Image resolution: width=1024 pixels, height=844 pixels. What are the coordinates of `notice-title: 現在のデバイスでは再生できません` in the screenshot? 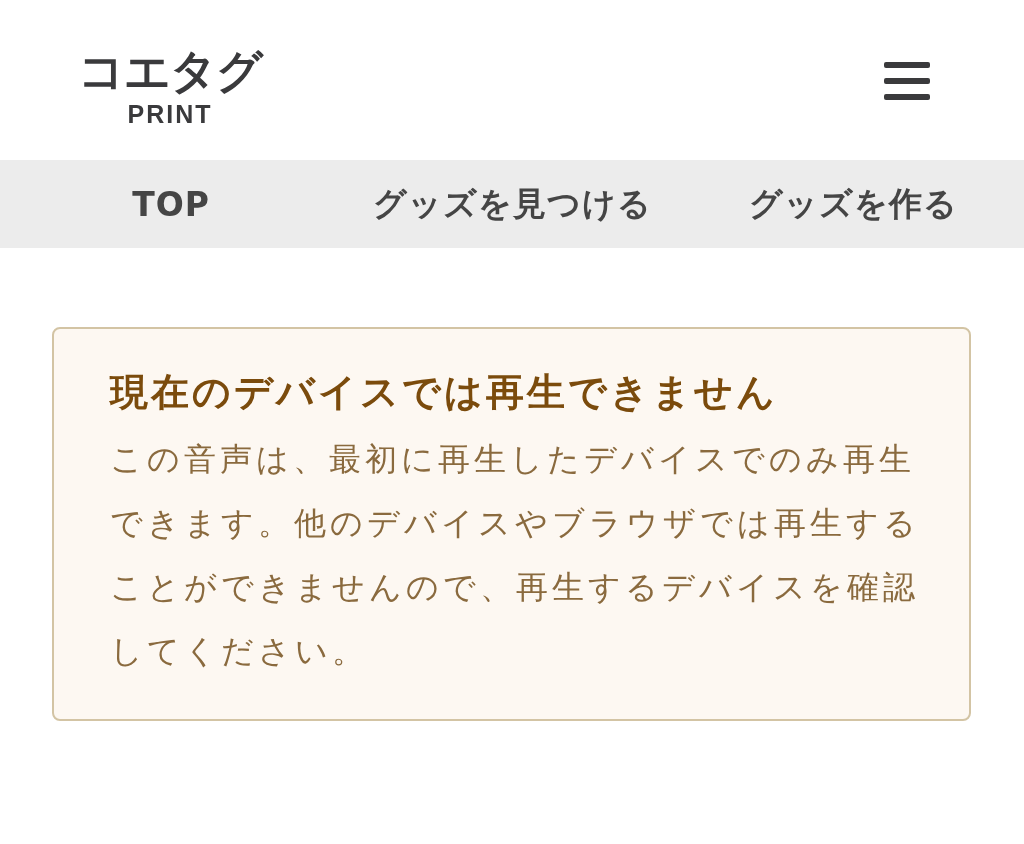 It's located at (444, 392).